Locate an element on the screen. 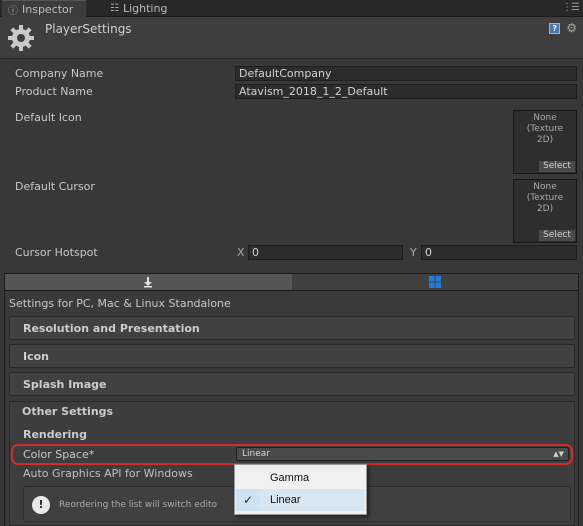 This screenshot has width=583, height=526. other-settings-header: Other Settings is located at coordinates (67, 411).